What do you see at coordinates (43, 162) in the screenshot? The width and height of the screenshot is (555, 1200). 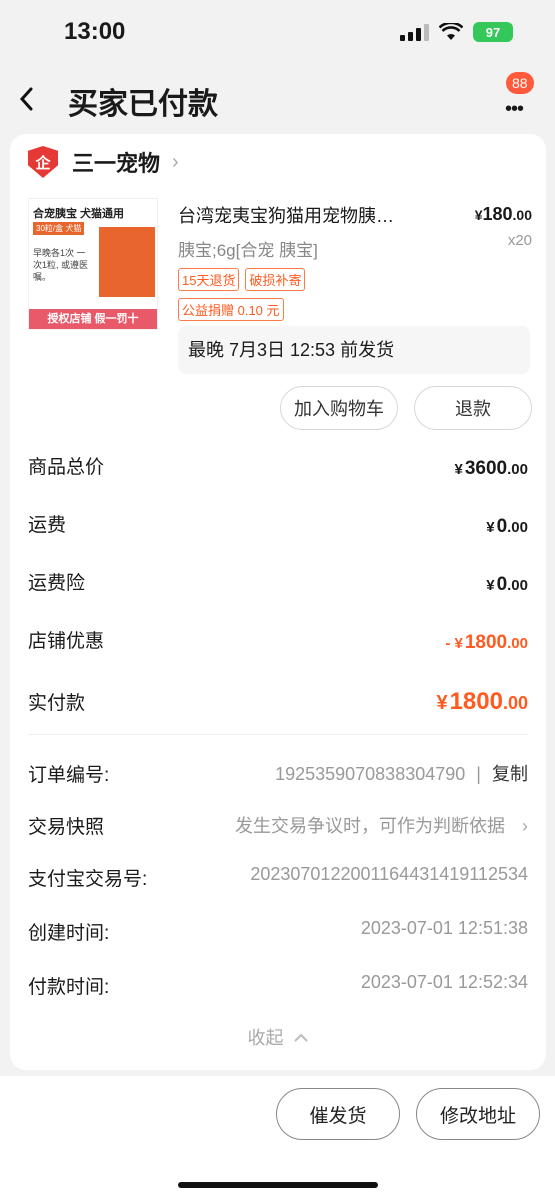 I see `shop-logo-icon: 企` at bounding box center [43, 162].